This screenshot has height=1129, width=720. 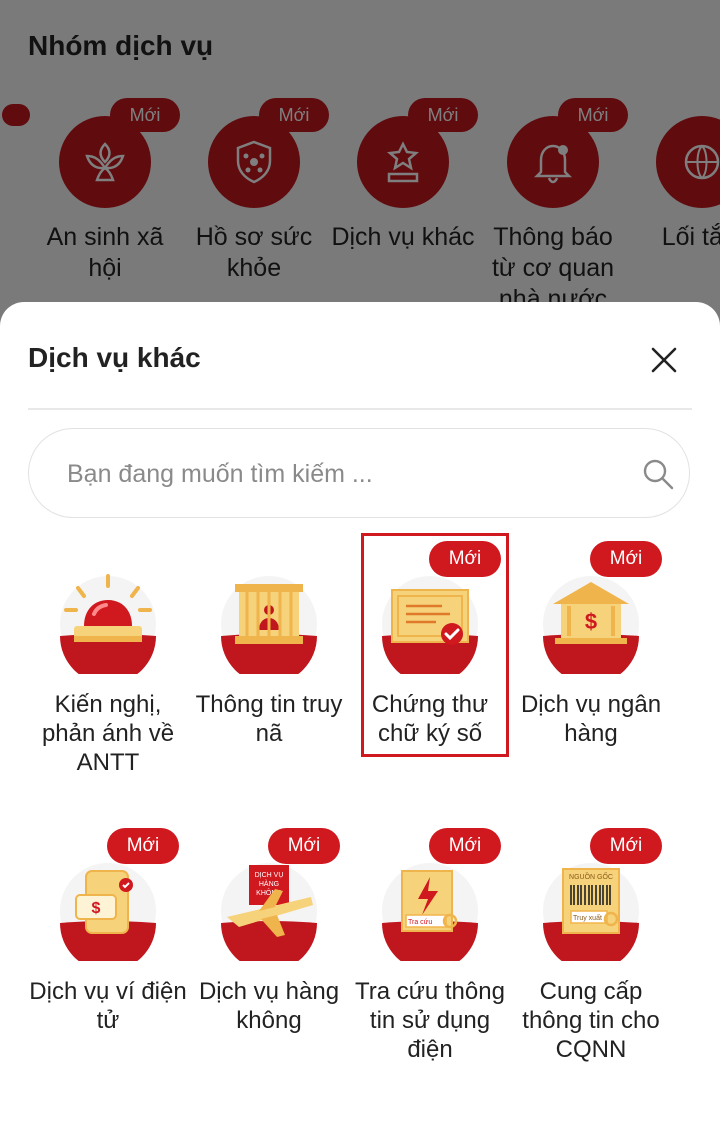 I want to click on airplane-icon: DỊCH VỤ HÀNG KHÔNG, so click(x=269, y=911).